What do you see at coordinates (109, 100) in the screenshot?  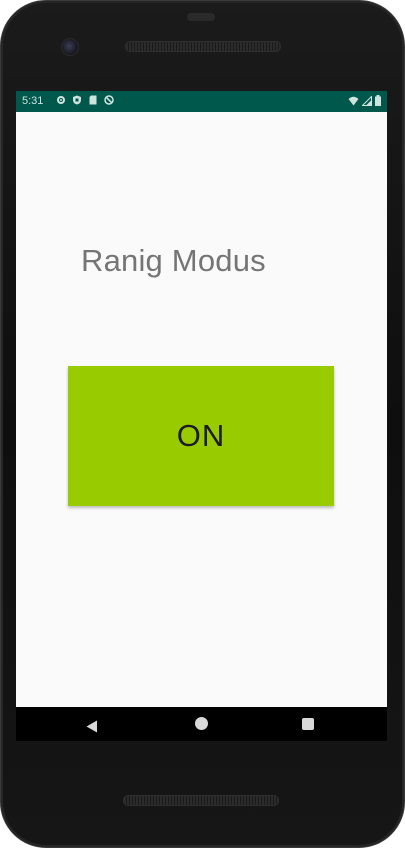 I see `do-not-disturb-icon` at bounding box center [109, 100].